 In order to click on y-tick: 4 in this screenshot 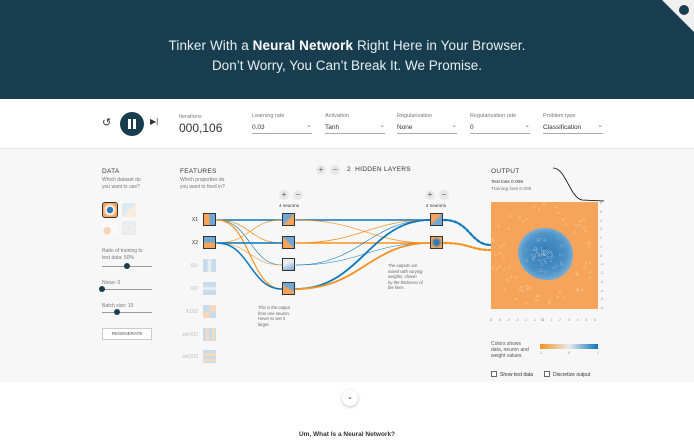, I will do `click(601, 220)`.